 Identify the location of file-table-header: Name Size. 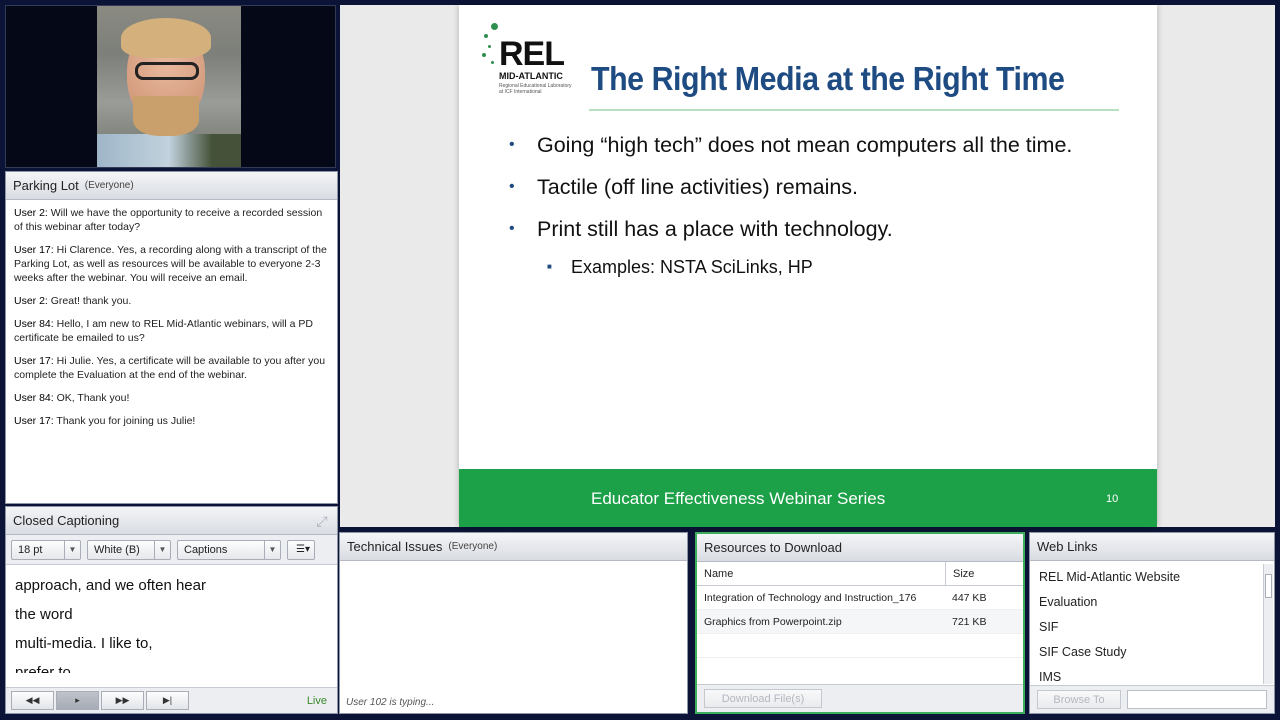
(860, 574).